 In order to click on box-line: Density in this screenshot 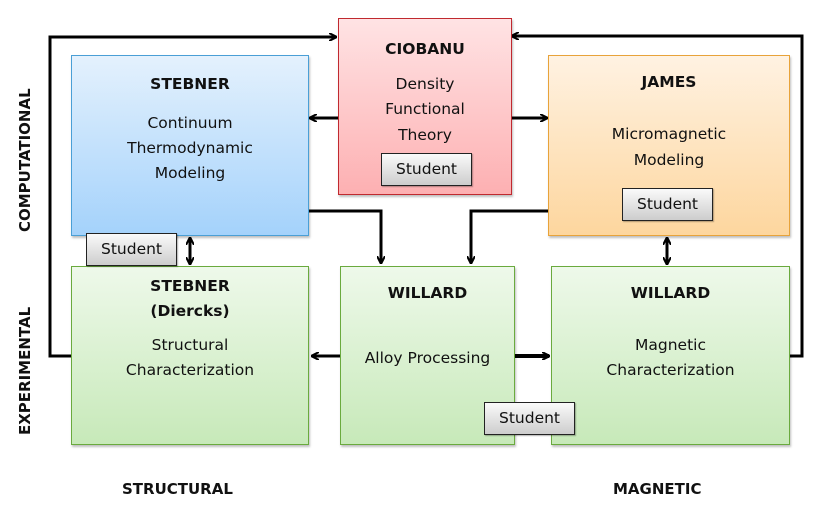, I will do `click(425, 84)`.